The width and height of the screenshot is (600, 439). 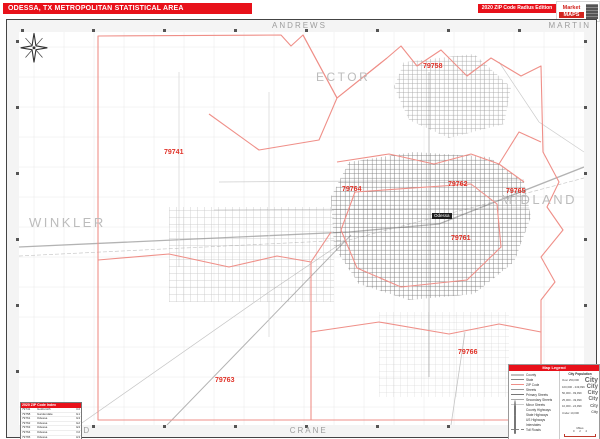 I want to click on population-range: 100,000 - 249,999, so click(x=573, y=386).